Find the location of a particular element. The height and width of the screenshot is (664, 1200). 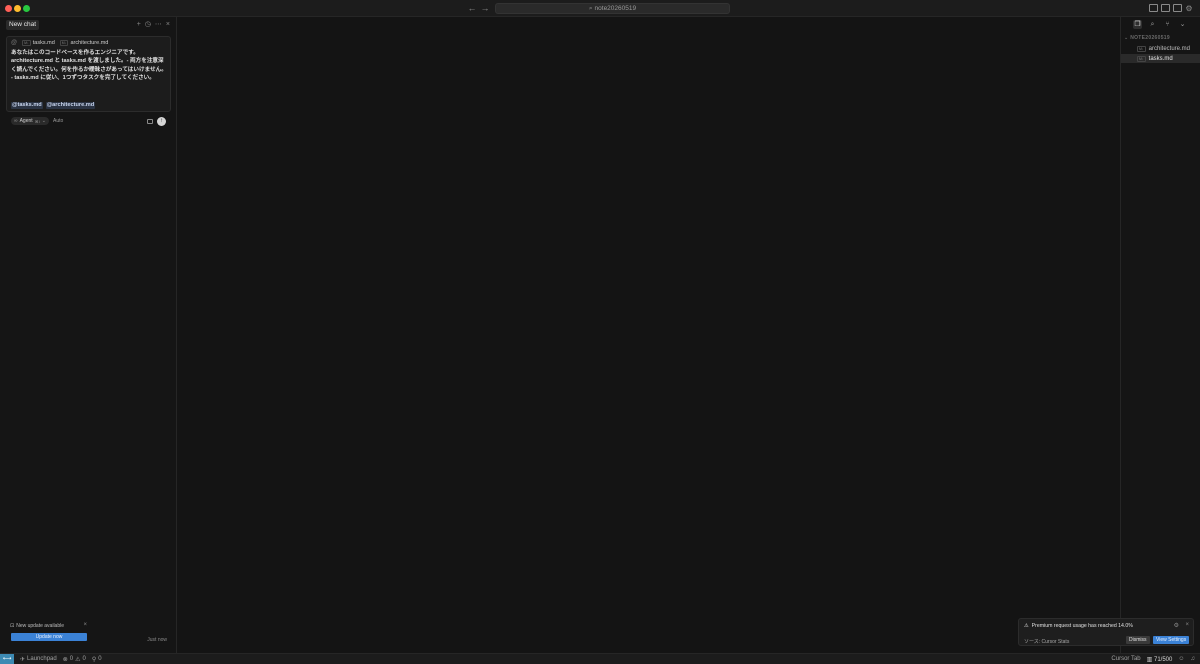

update-title: ⊡ New update available is located at coordinates (37, 626).